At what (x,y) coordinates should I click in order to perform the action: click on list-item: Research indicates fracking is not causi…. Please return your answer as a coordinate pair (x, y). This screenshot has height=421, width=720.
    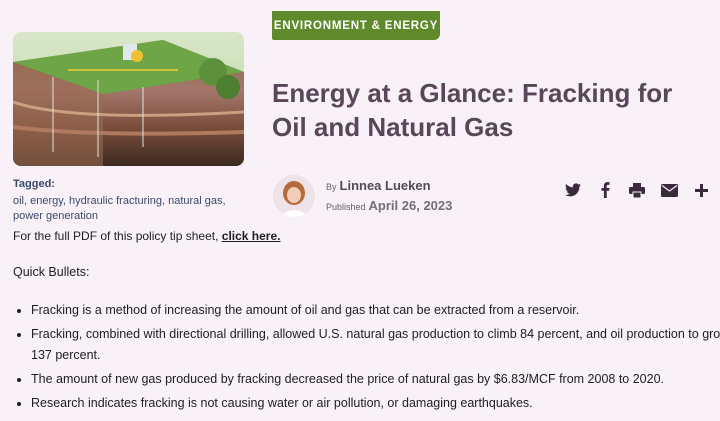
    Looking at the image, I should click on (375, 403).